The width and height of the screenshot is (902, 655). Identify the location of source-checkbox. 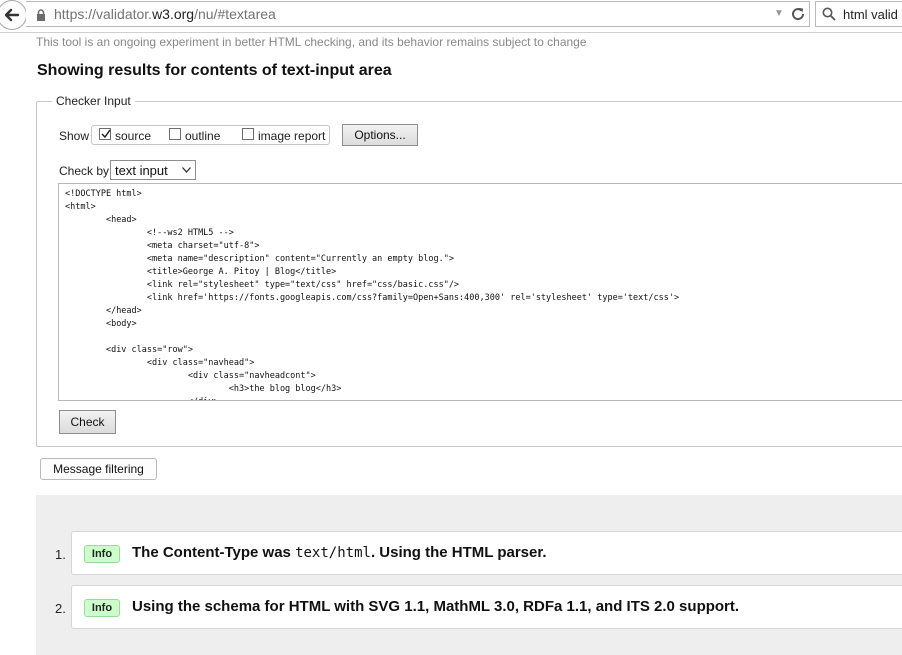
(105, 134).